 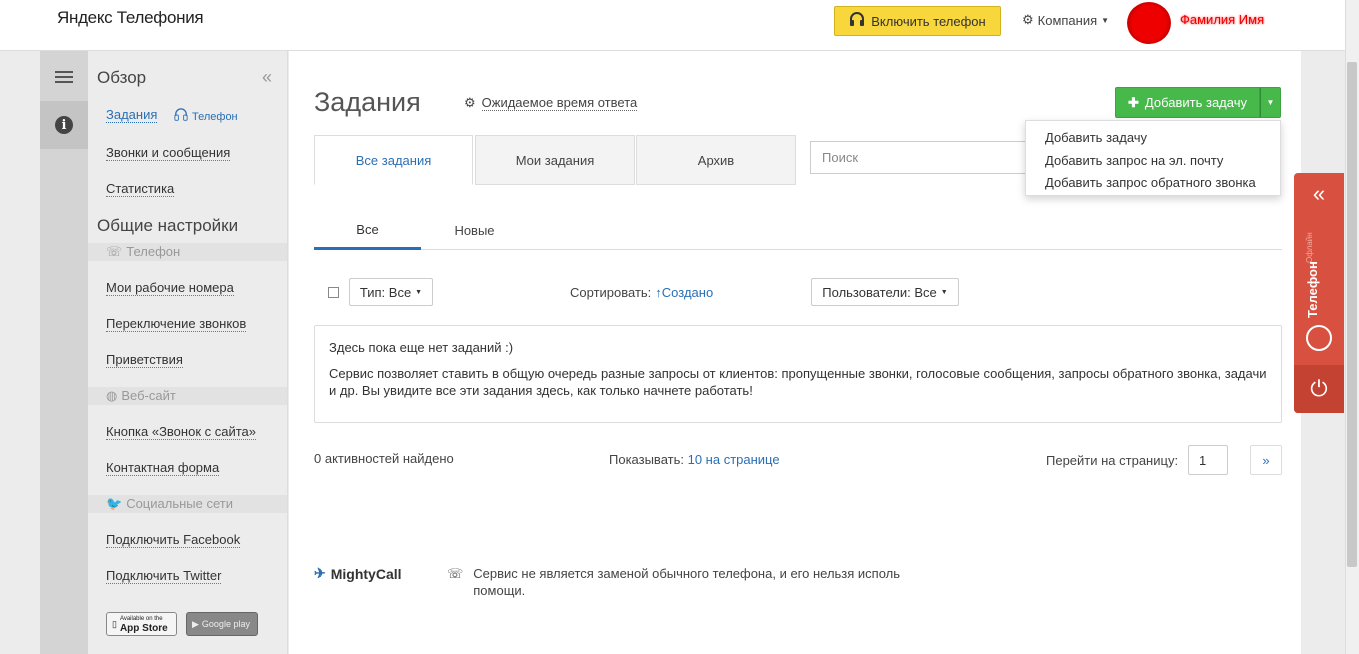 What do you see at coordinates (559, 103) in the screenshot?
I see `response-time-label: Ожидаемое время ответа` at bounding box center [559, 103].